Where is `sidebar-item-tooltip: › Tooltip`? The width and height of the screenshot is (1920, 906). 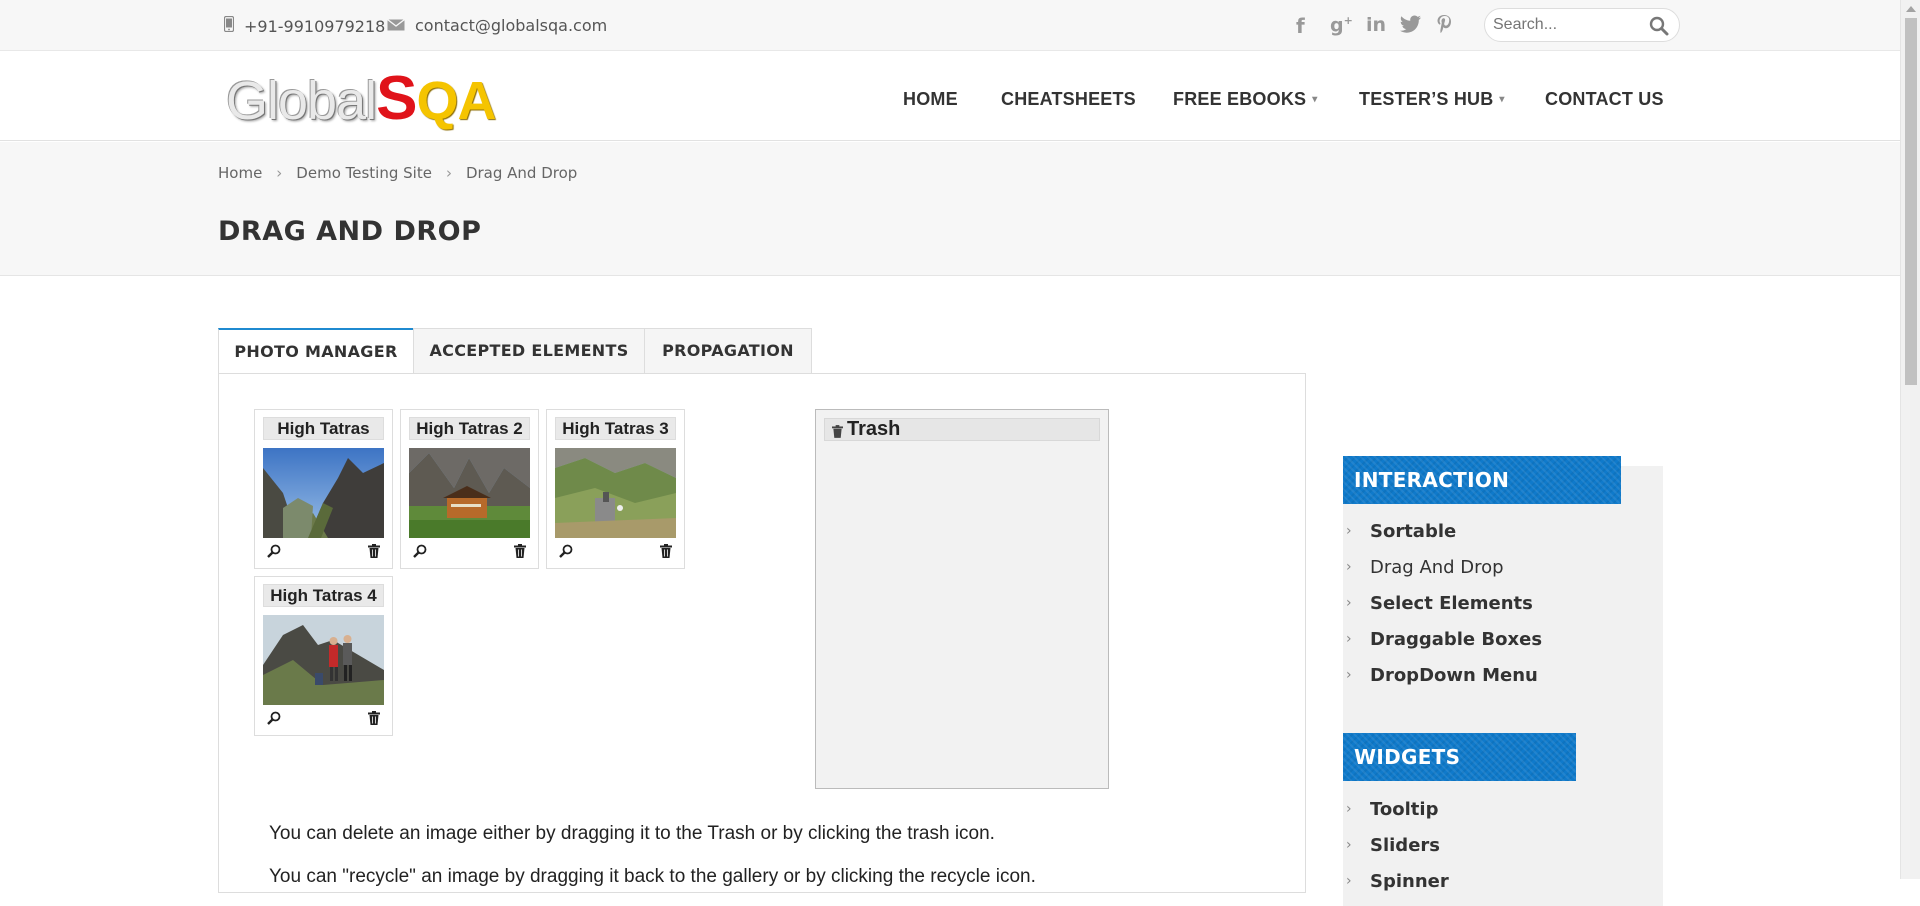
sidebar-item-tooltip: › Tooltip is located at coordinates (1392, 809).